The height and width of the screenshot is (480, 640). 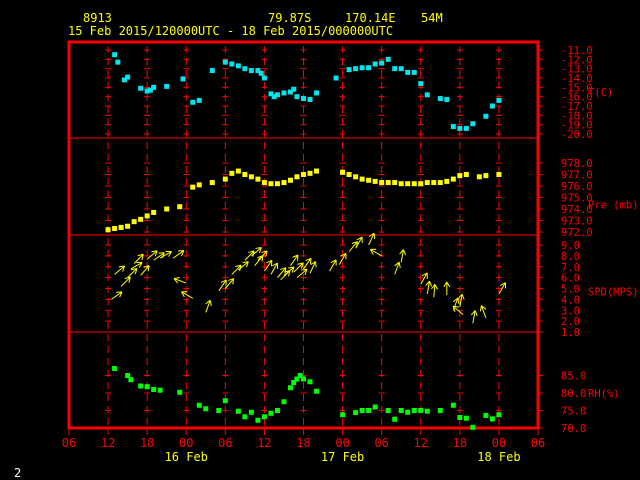 What do you see at coordinates (69, 443) in the screenshot?
I see `x-tick-label-0: 06` at bounding box center [69, 443].